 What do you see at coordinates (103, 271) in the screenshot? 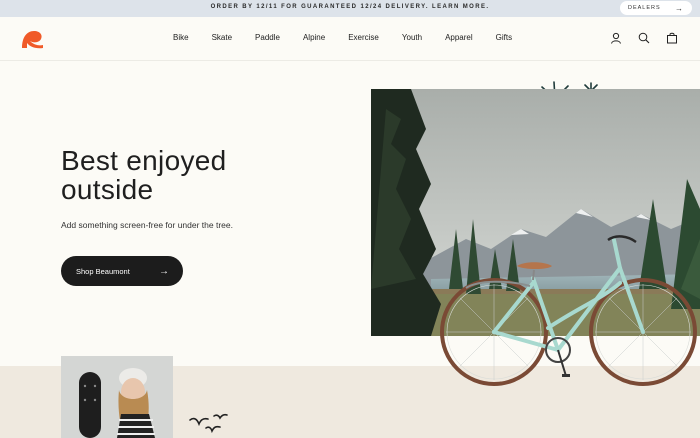
I see `cta-label: Shop Beaumont` at bounding box center [103, 271].